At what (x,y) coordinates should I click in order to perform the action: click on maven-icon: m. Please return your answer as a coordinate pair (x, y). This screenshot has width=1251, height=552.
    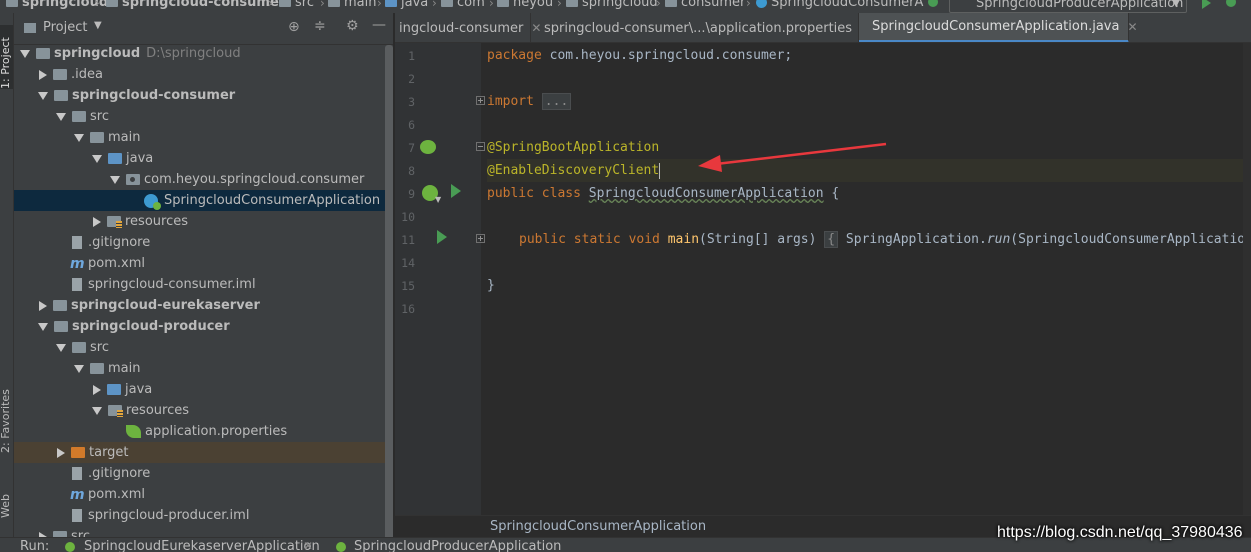
    Looking at the image, I should click on (77, 494).